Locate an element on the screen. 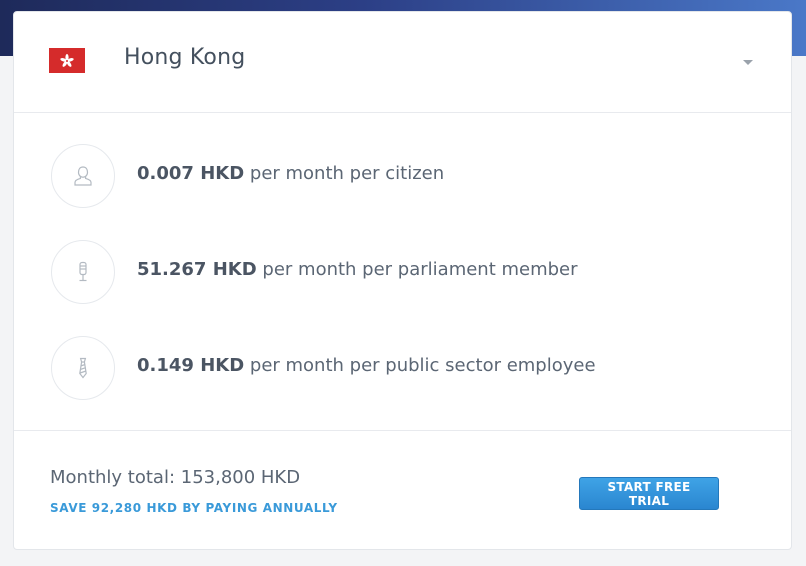 The height and width of the screenshot is (566, 806). hong-kong-flag-icon is located at coordinates (67, 60).